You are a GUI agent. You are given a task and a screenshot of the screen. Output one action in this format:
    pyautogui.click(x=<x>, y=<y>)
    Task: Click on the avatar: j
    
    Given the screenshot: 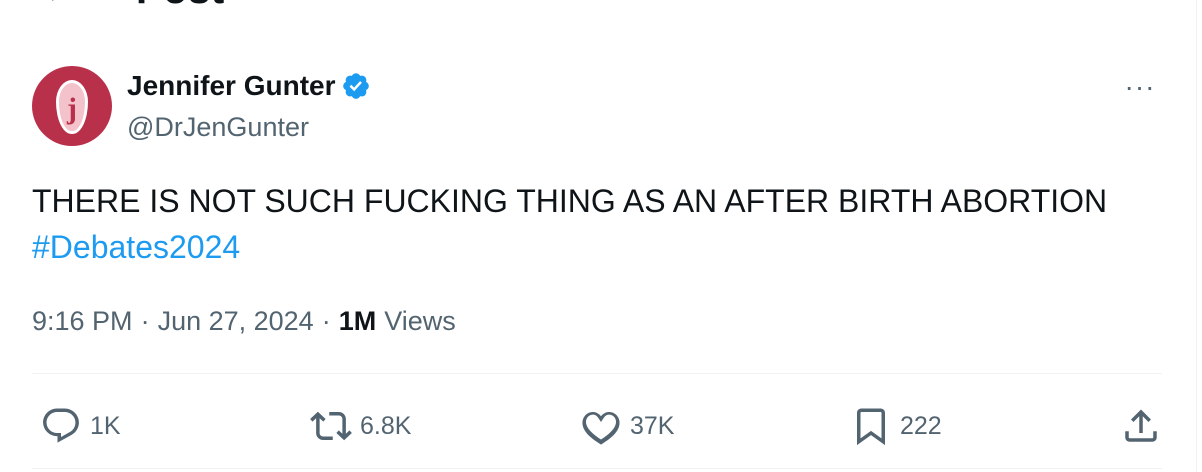 What is the action you would take?
    pyautogui.click(x=72, y=106)
    